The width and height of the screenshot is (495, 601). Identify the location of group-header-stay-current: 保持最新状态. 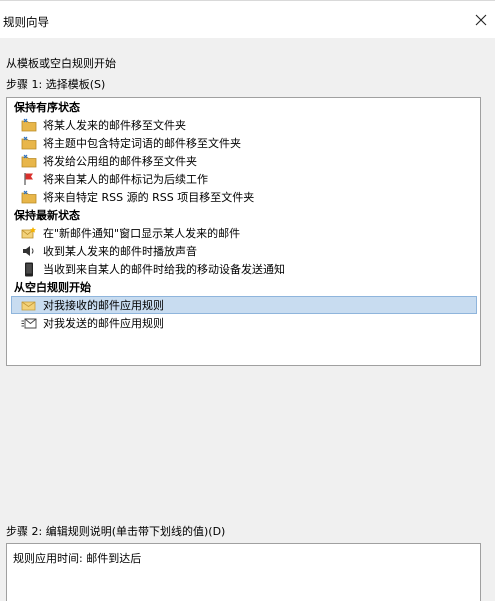
(243, 215).